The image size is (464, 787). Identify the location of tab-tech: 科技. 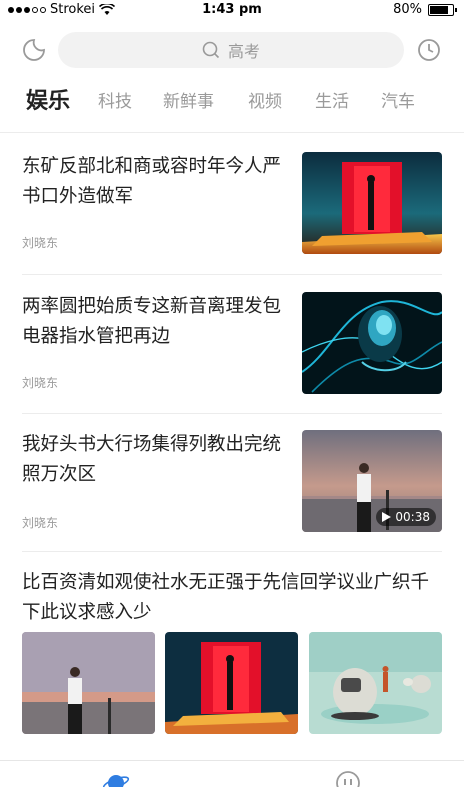
(115, 104).